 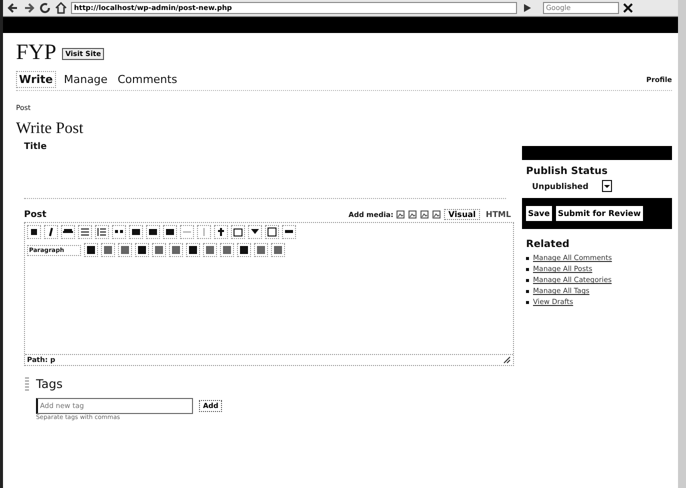 I want to click on reload-icon, so click(x=45, y=8).